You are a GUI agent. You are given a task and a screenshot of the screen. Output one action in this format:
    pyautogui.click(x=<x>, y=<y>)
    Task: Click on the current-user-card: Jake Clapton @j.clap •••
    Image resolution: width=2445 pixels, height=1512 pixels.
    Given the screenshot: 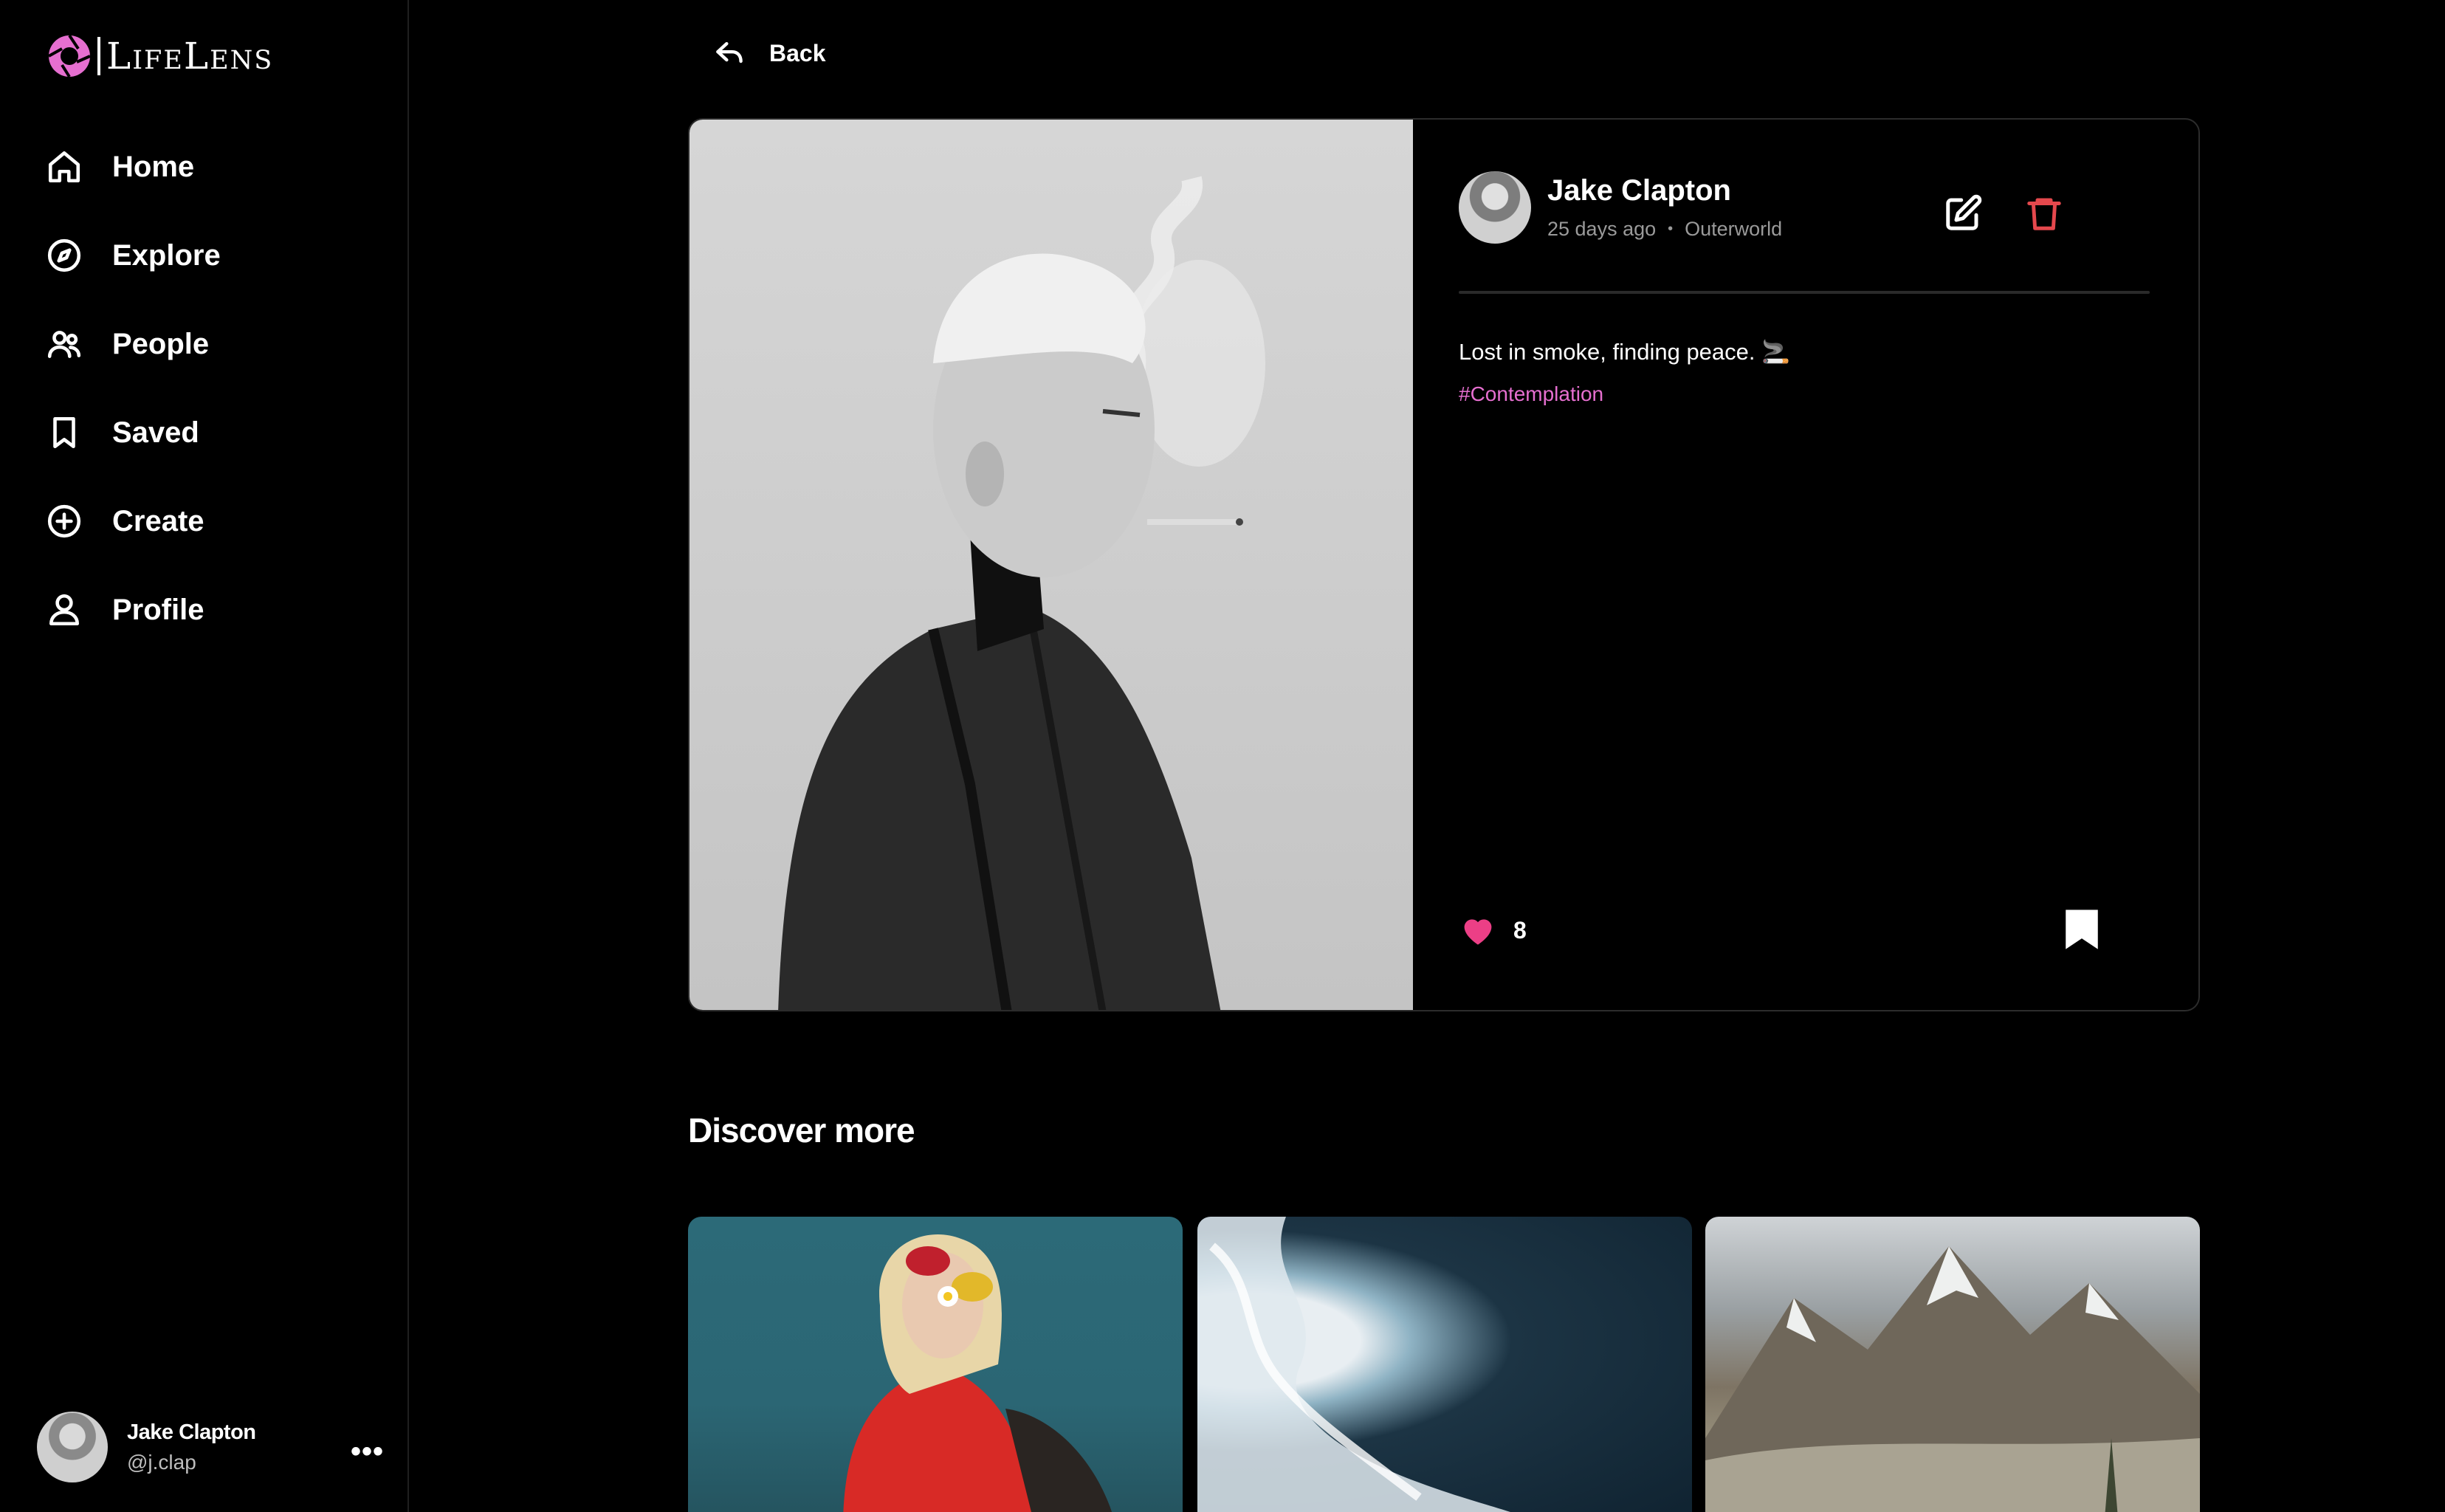 What is the action you would take?
    pyautogui.click(x=210, y=1447)
    